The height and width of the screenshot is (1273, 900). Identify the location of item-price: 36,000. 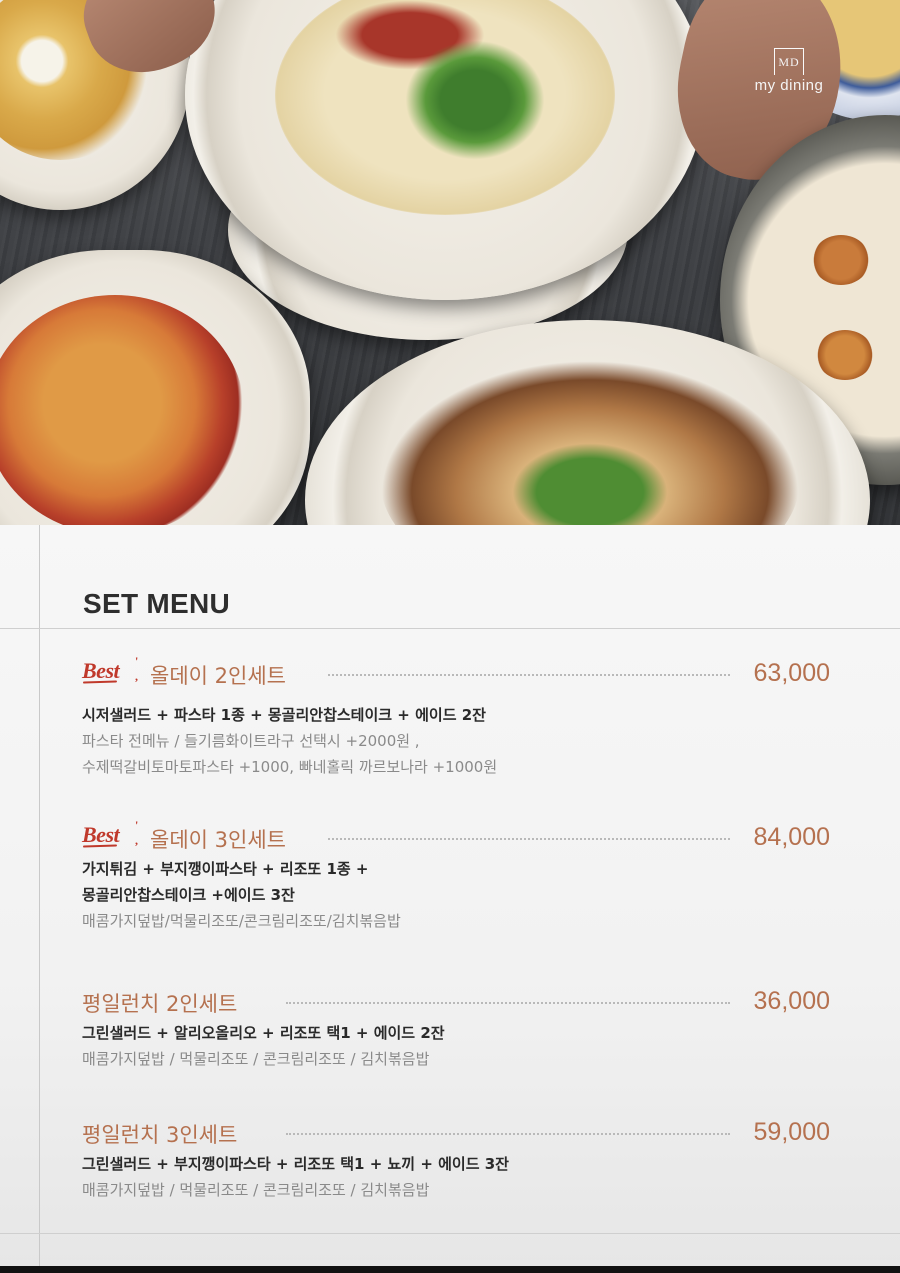
(791, 1001).